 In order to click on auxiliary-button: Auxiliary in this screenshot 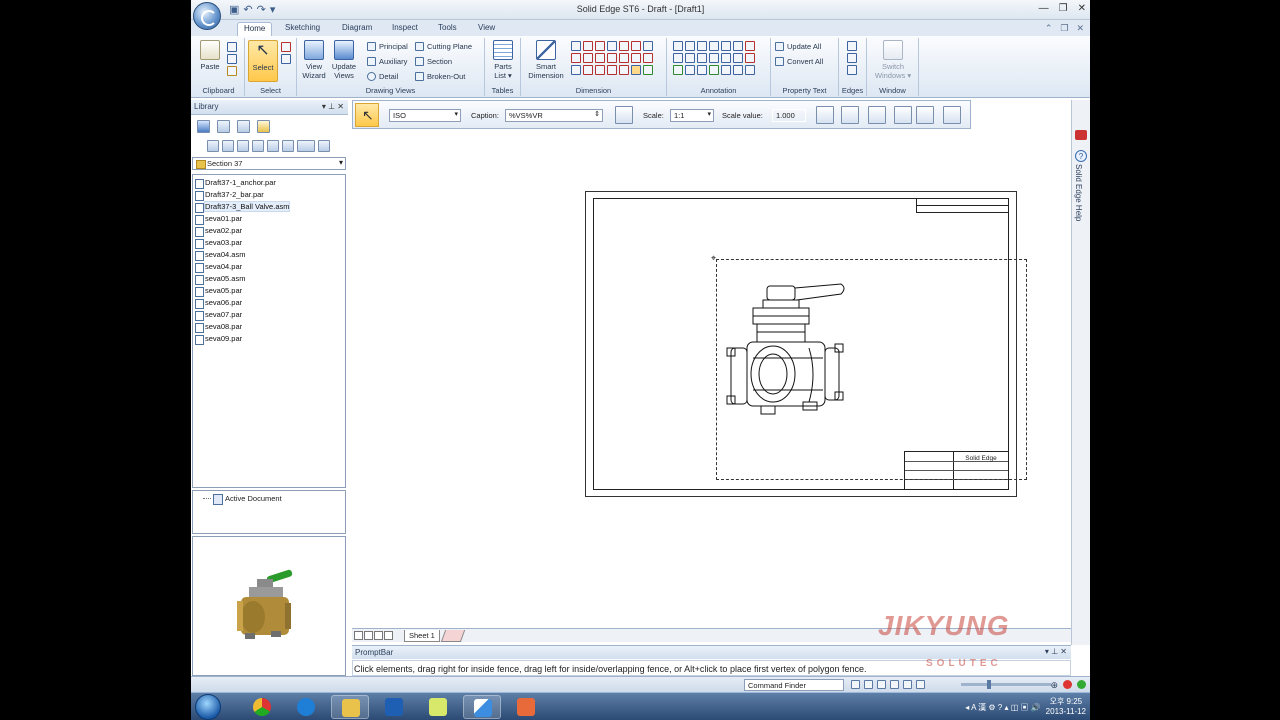, I will do `click(387, 61)`.